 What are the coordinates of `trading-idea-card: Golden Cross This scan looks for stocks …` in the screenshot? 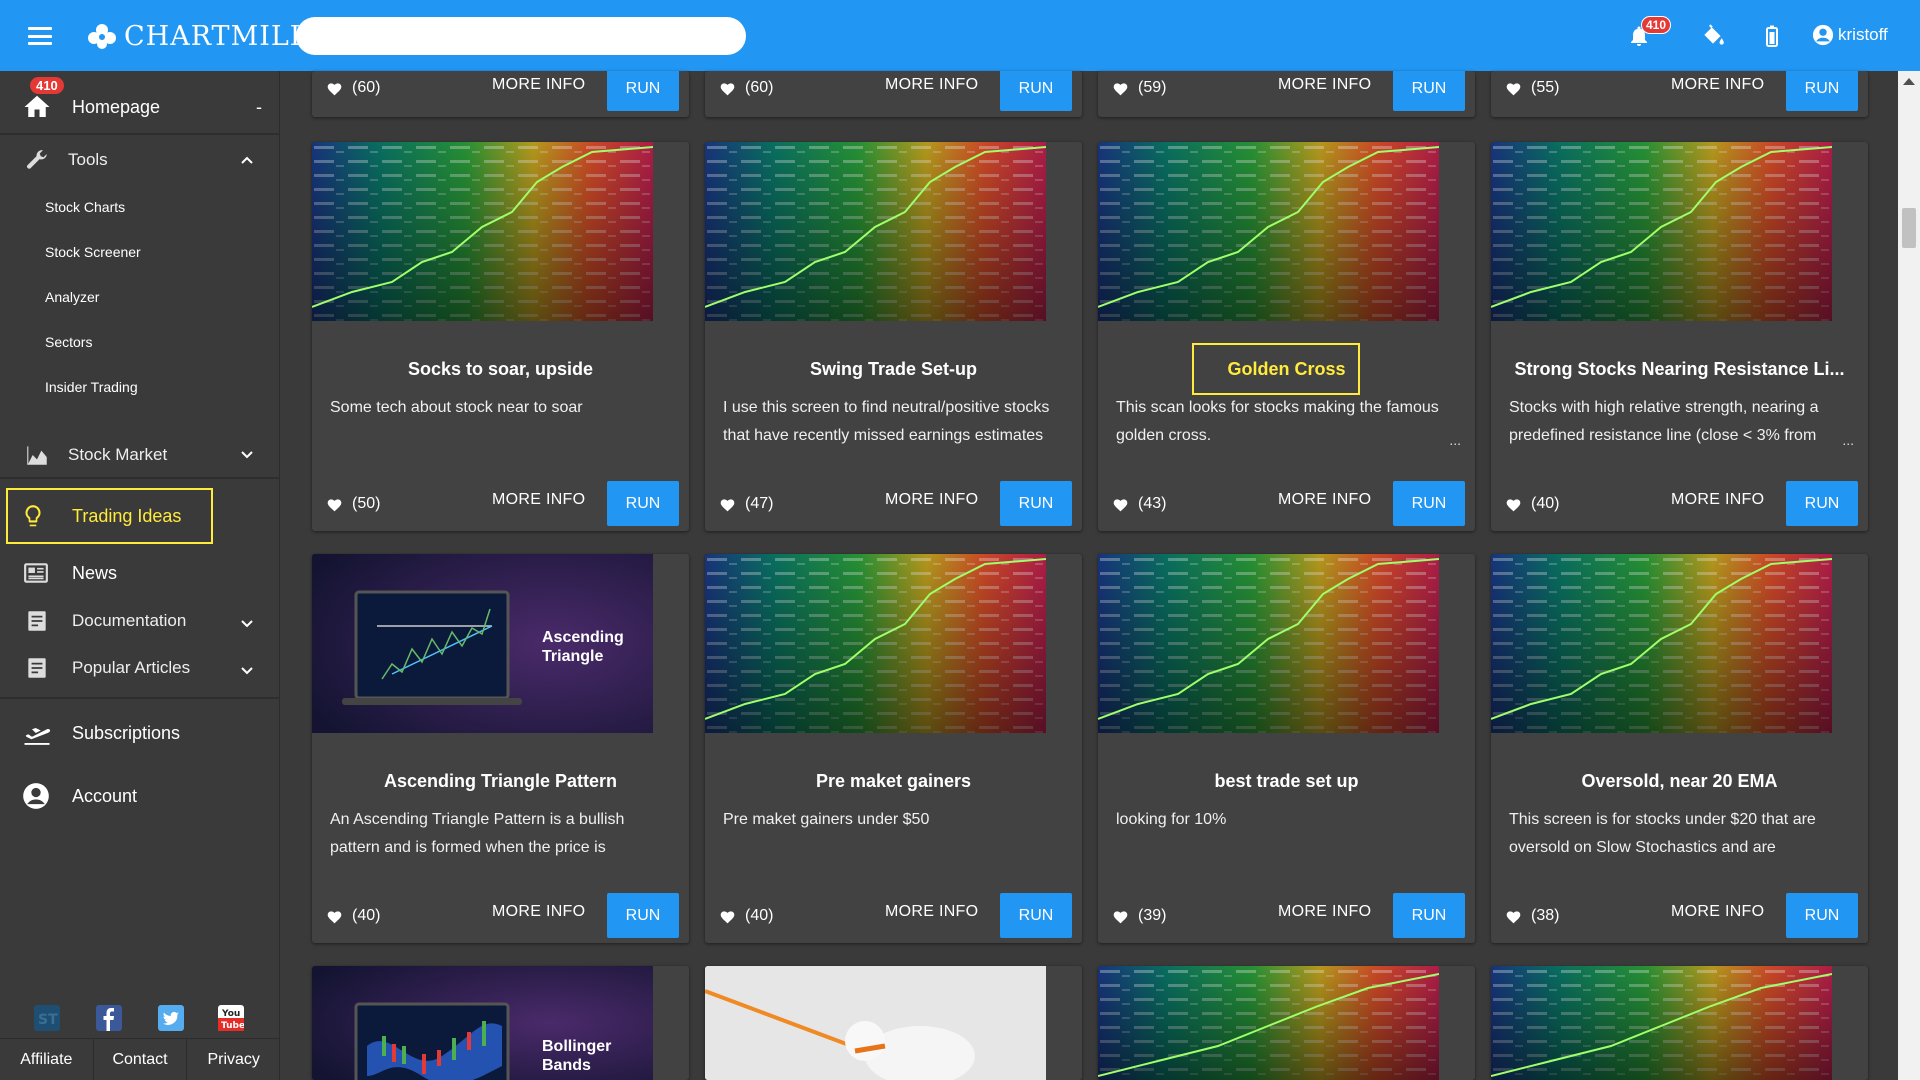 It's located at (1286, 336).